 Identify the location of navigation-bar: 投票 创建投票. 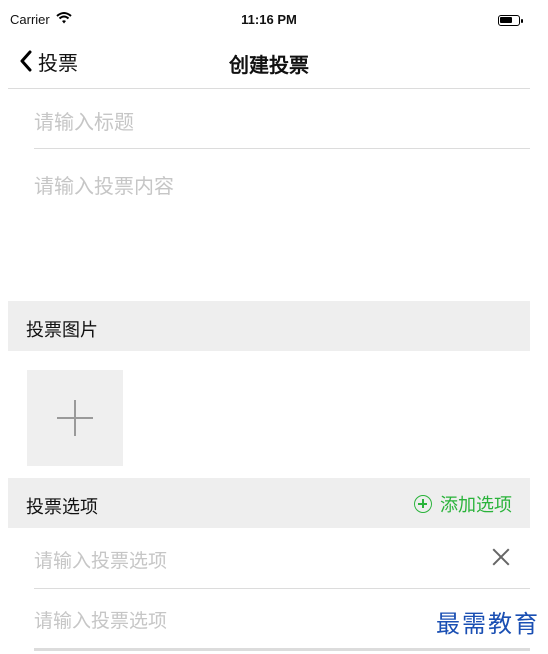
(269, 61).